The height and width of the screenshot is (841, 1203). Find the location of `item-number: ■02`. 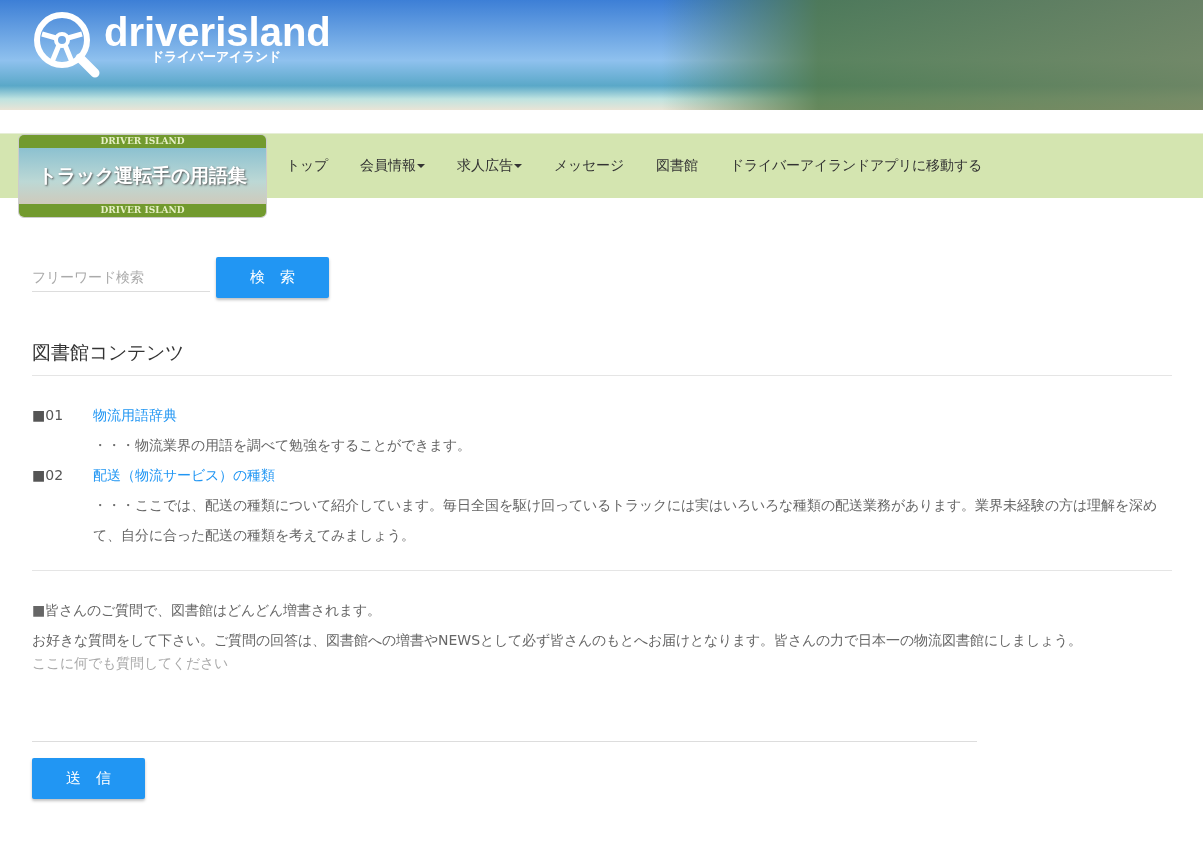

item-number: ■02 is located at coordinates (48, 475).